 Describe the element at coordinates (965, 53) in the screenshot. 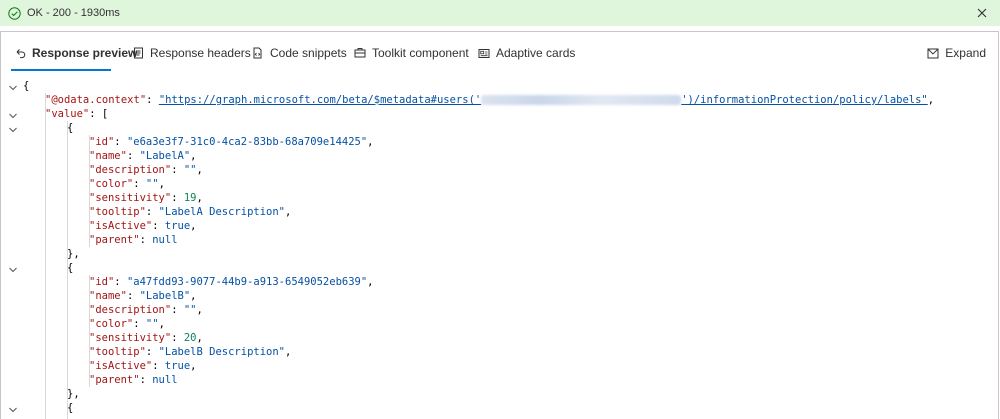

I see `expand-label: Expand` at that location.